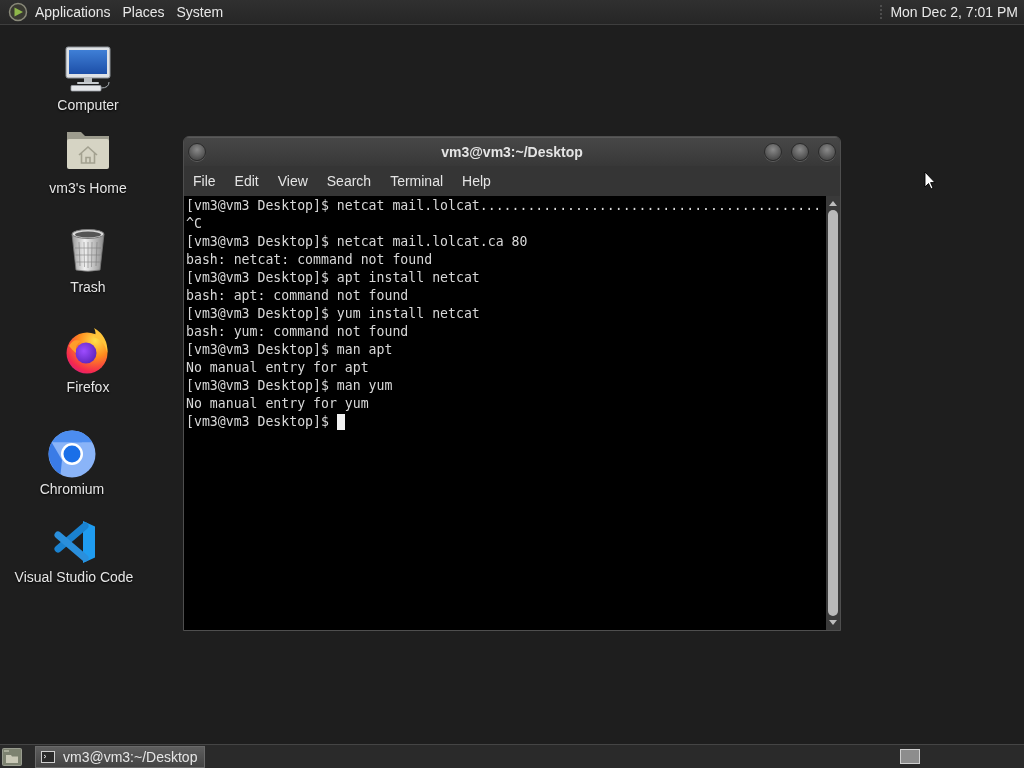  Describe the element at coordinates (88, 287) in the screenshot. I see `desktop-icon-label: Trash` at that location.